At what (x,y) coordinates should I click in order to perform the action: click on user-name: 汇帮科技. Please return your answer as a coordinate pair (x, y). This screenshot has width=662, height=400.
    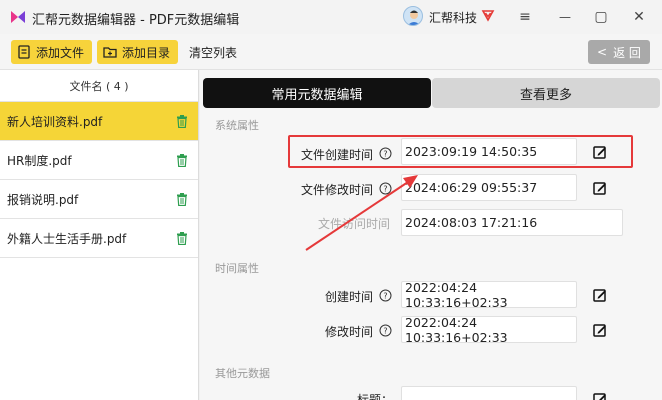
    Looking at the image, I should click on (453, 17).